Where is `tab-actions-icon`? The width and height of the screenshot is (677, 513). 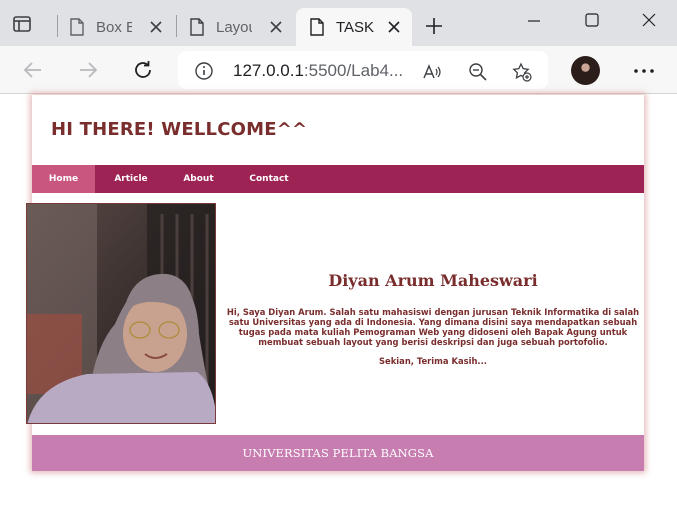
tab-actions-icon is located at coordinates (22, 24).